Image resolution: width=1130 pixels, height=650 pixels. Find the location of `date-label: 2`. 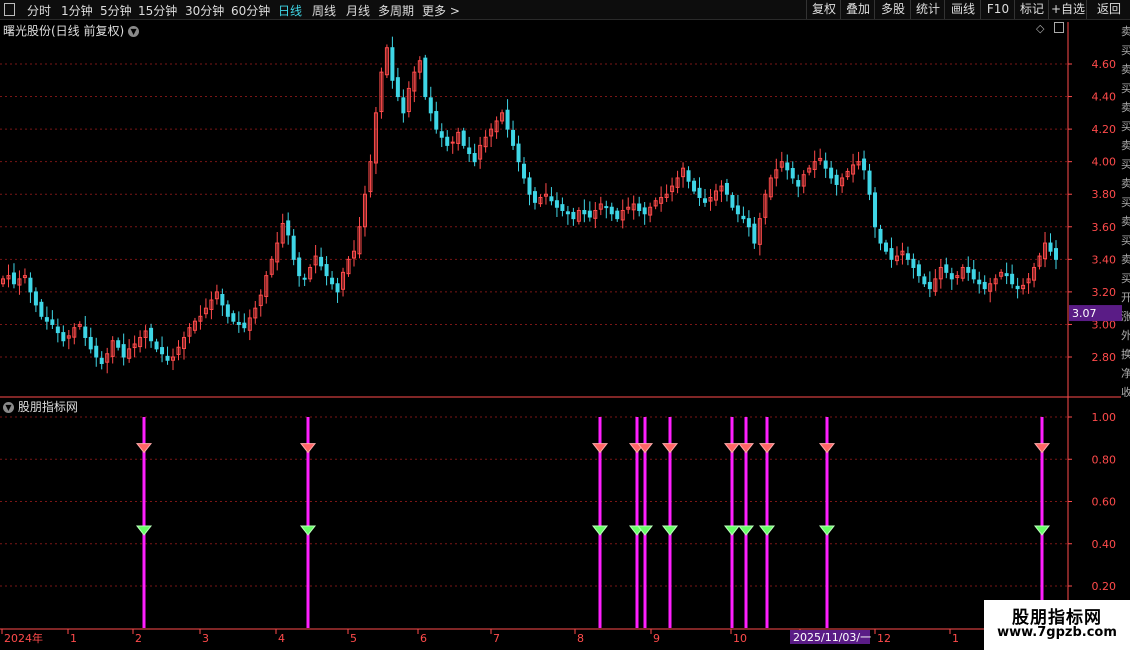

date-label: 2 is located at coordinates (138, 638).